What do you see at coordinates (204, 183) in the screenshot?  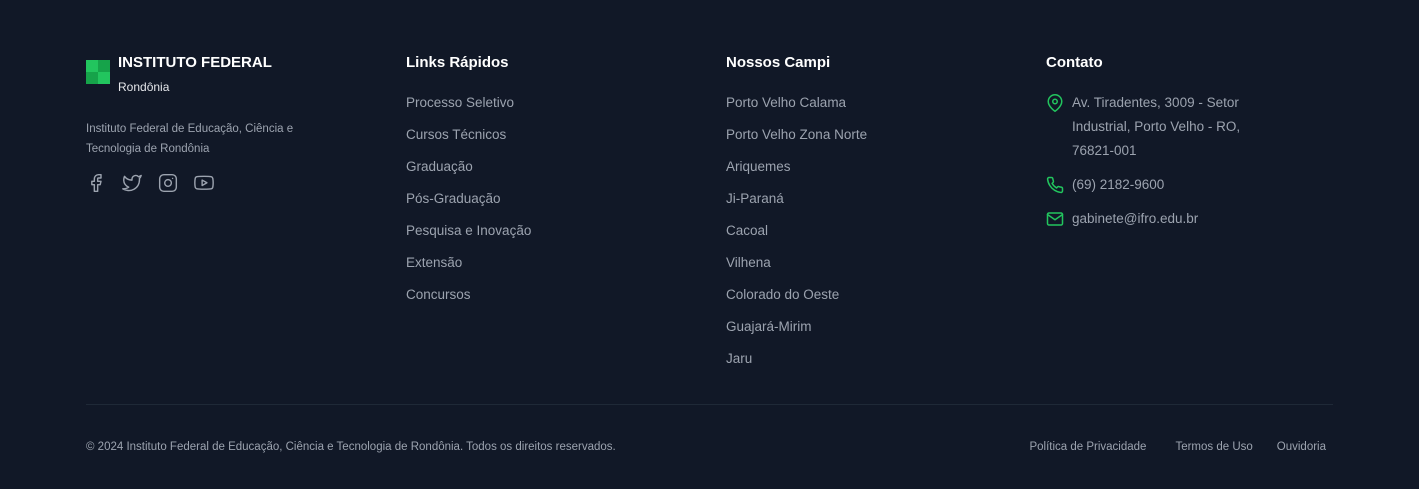 I see `youtube-icon` at bounding box center [204, 183].